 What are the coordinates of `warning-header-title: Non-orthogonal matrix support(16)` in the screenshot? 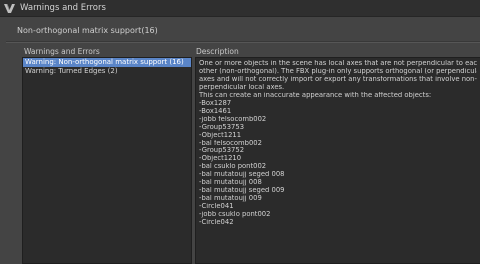 It's located at (87, 30).